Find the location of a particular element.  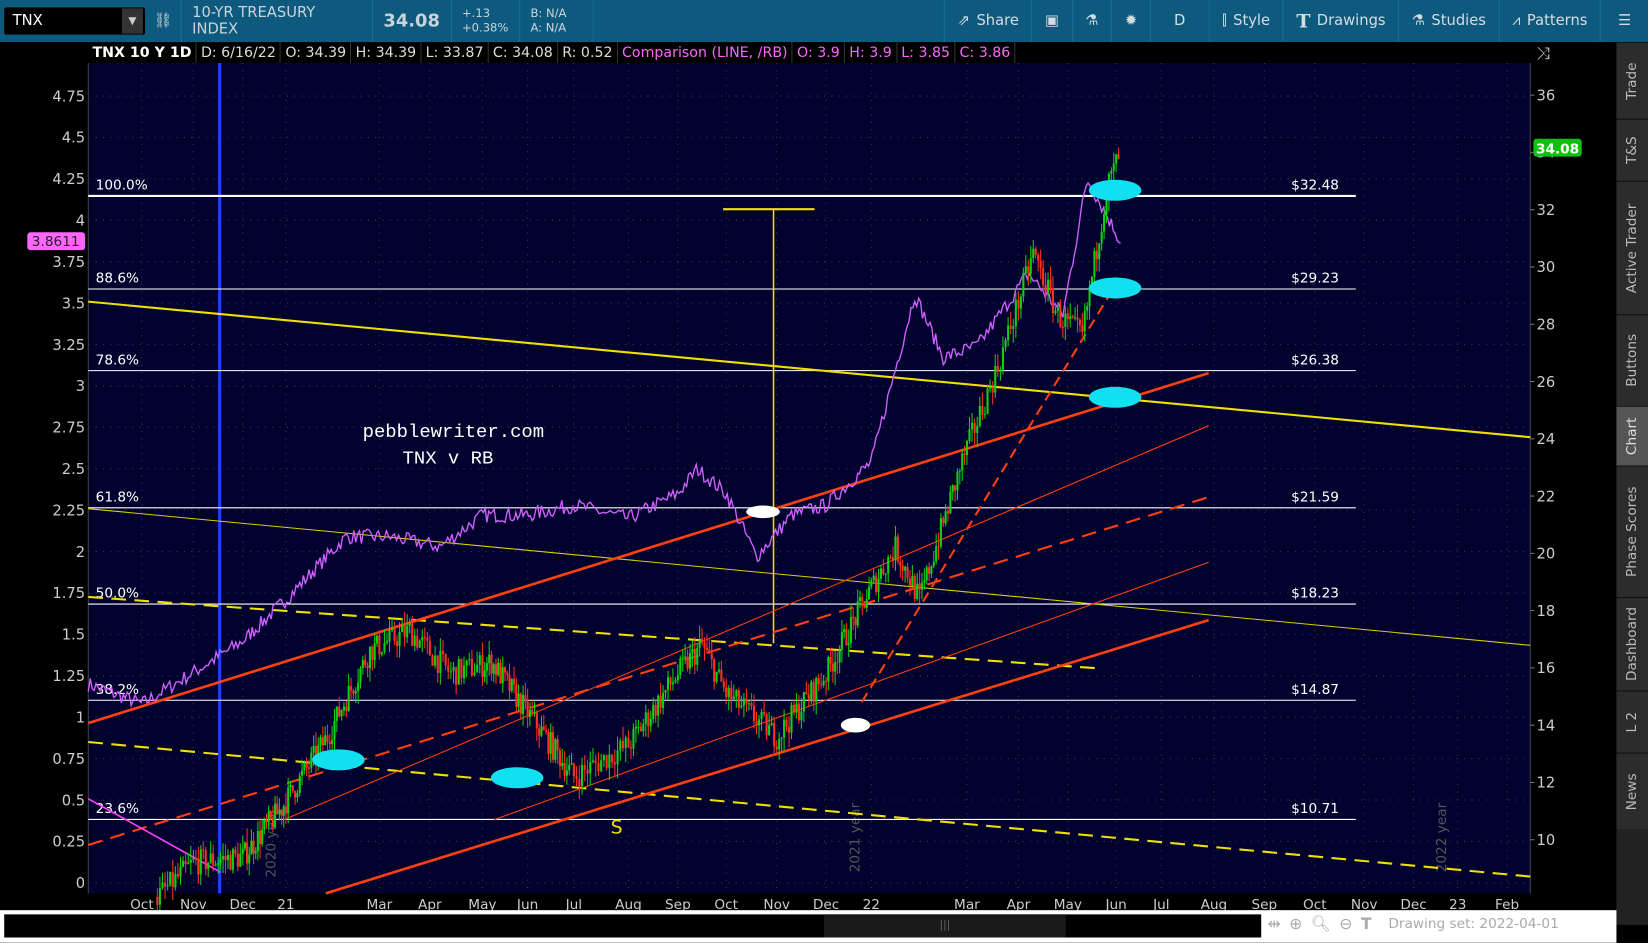

sidebar-tab-dashboard: Dashboard is located at coordinates (1632, 643).